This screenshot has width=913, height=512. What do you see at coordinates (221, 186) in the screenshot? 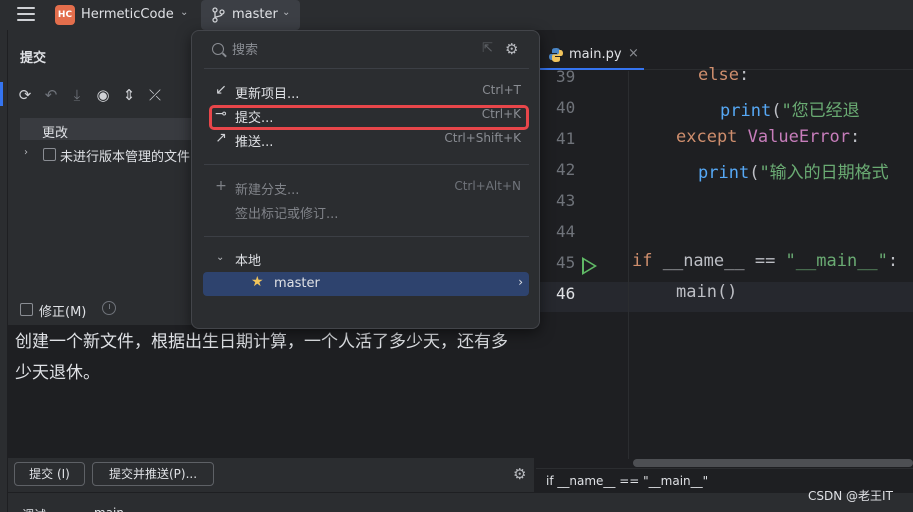
I see `plus-icon: +` at bounding box center [221, 186].